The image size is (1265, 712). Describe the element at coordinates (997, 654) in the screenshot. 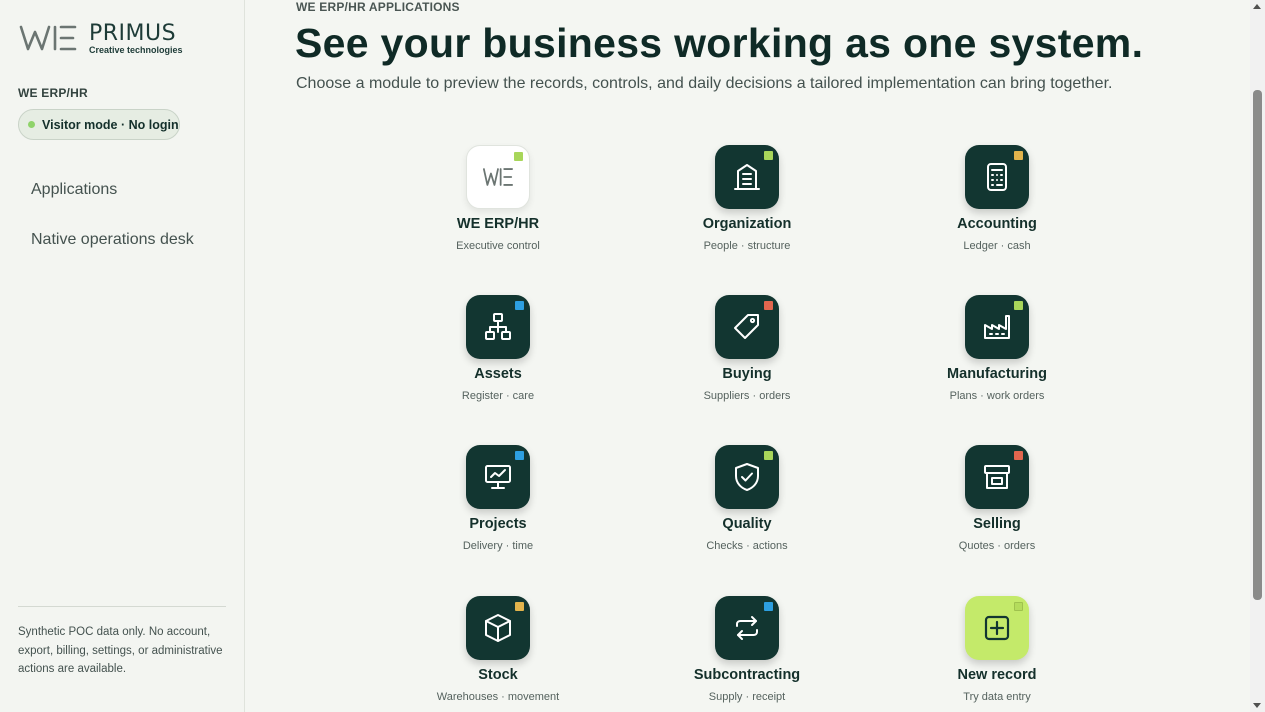

I see `app-new-record: New record Try data entry` at that location.